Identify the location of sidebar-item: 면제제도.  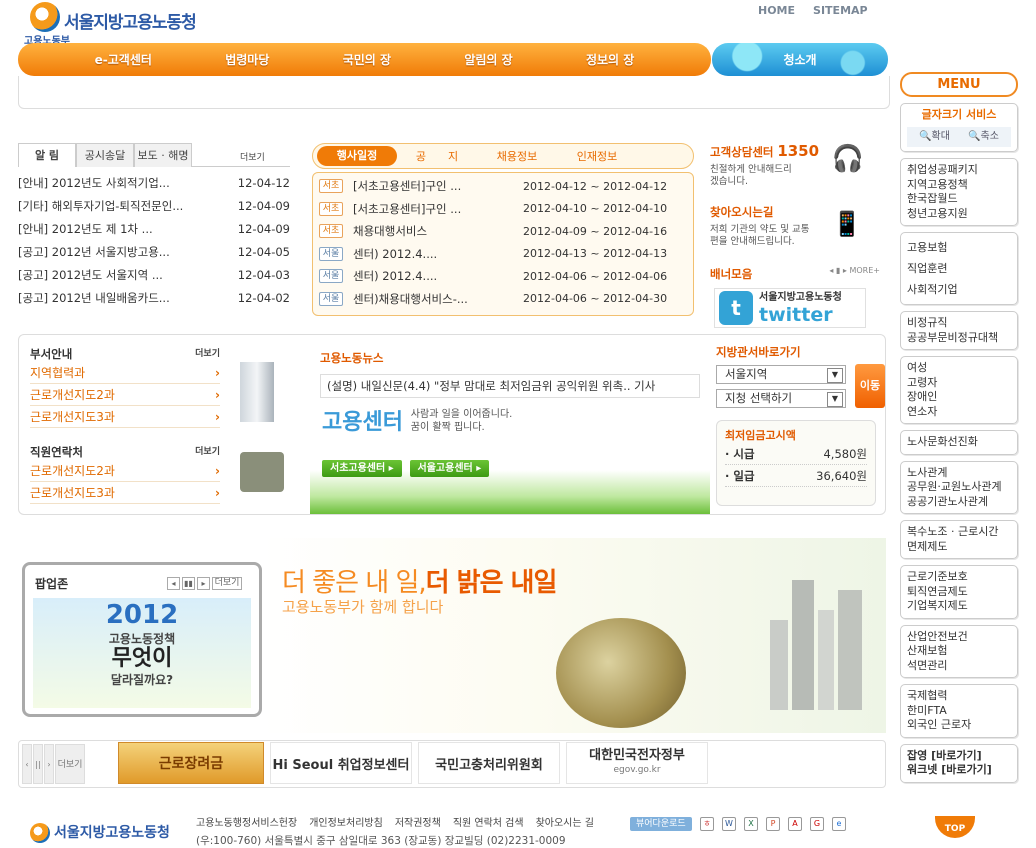
(959, 547).